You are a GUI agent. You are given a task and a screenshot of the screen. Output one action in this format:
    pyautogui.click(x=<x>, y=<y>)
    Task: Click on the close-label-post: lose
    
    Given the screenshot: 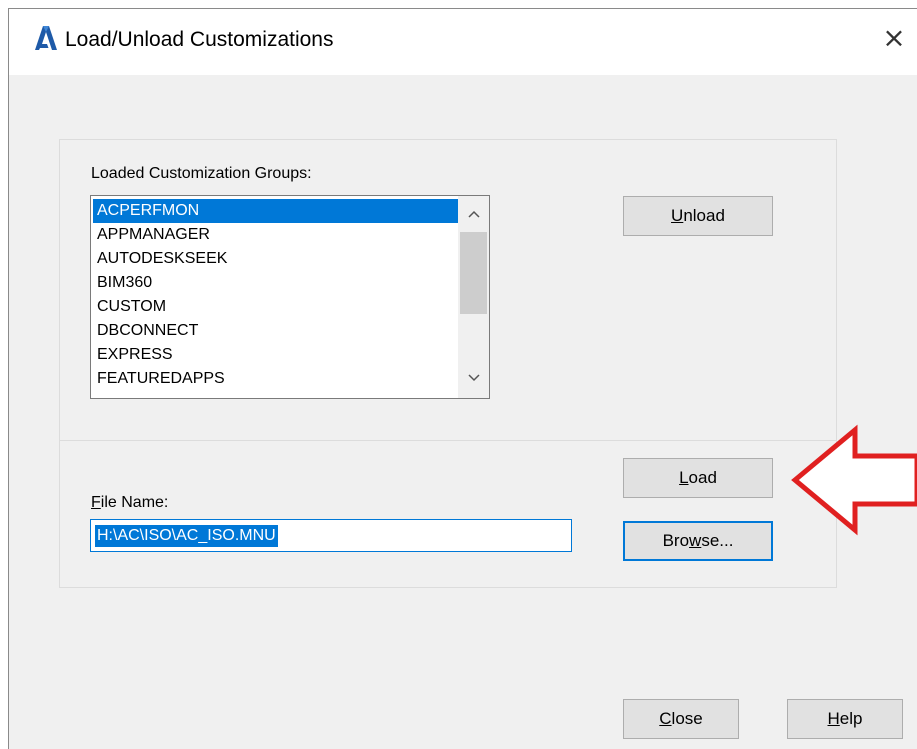 What is the action you would take?
    pyautogui.click(x=687, y=718)
    